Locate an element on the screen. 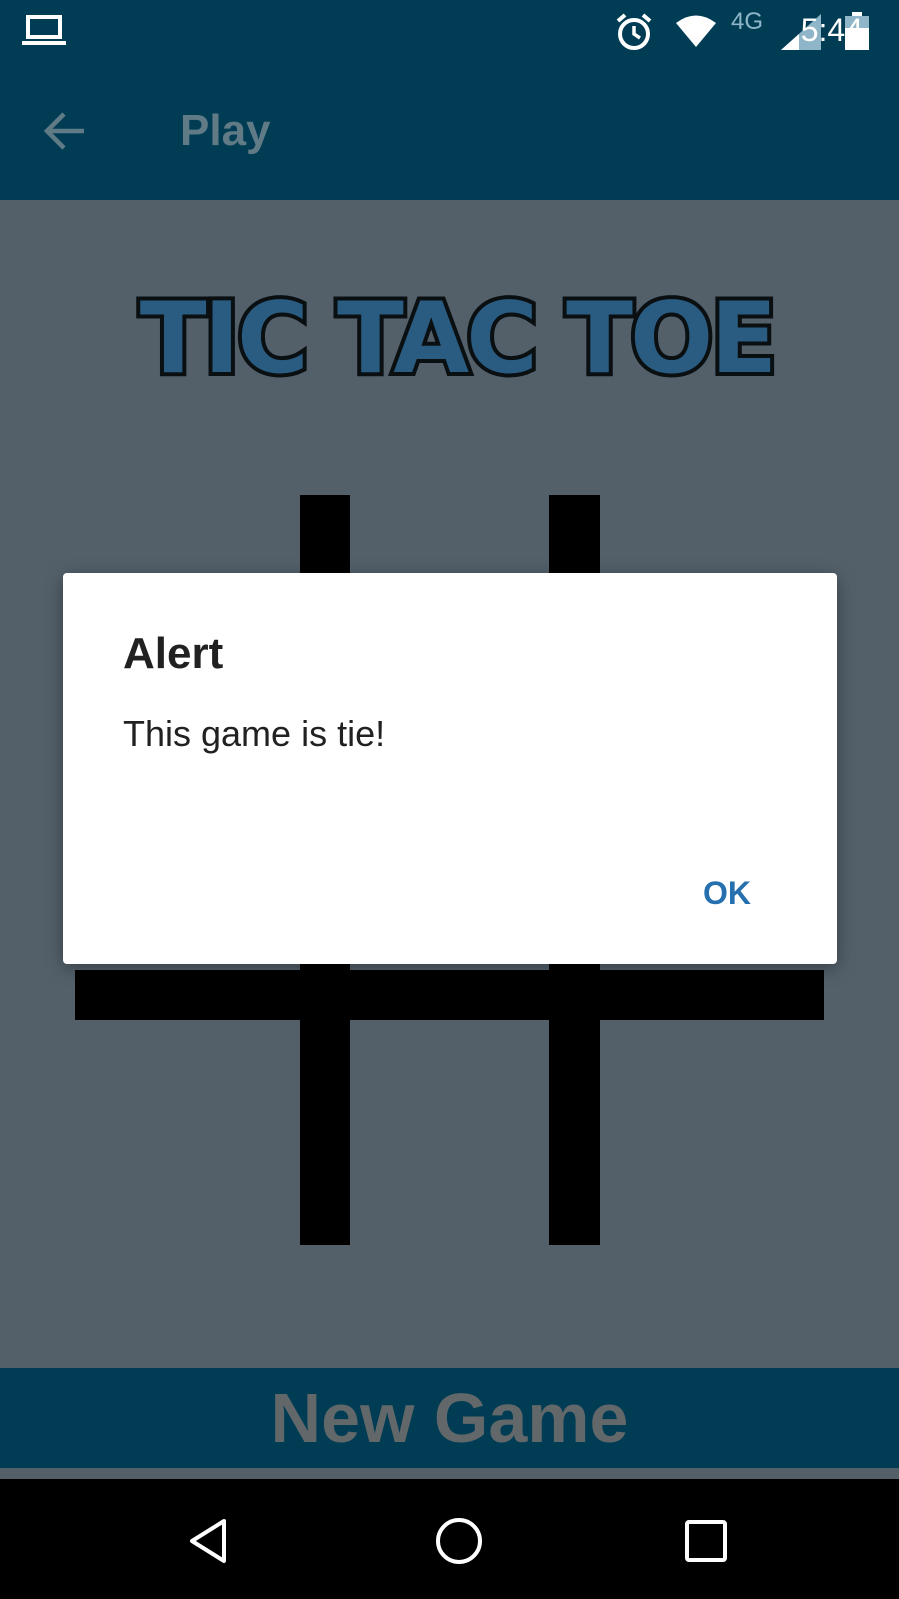 The width and height of the screenshot is (899, 1599). new-game-button: New Game is located at coordinates (449, 1418).